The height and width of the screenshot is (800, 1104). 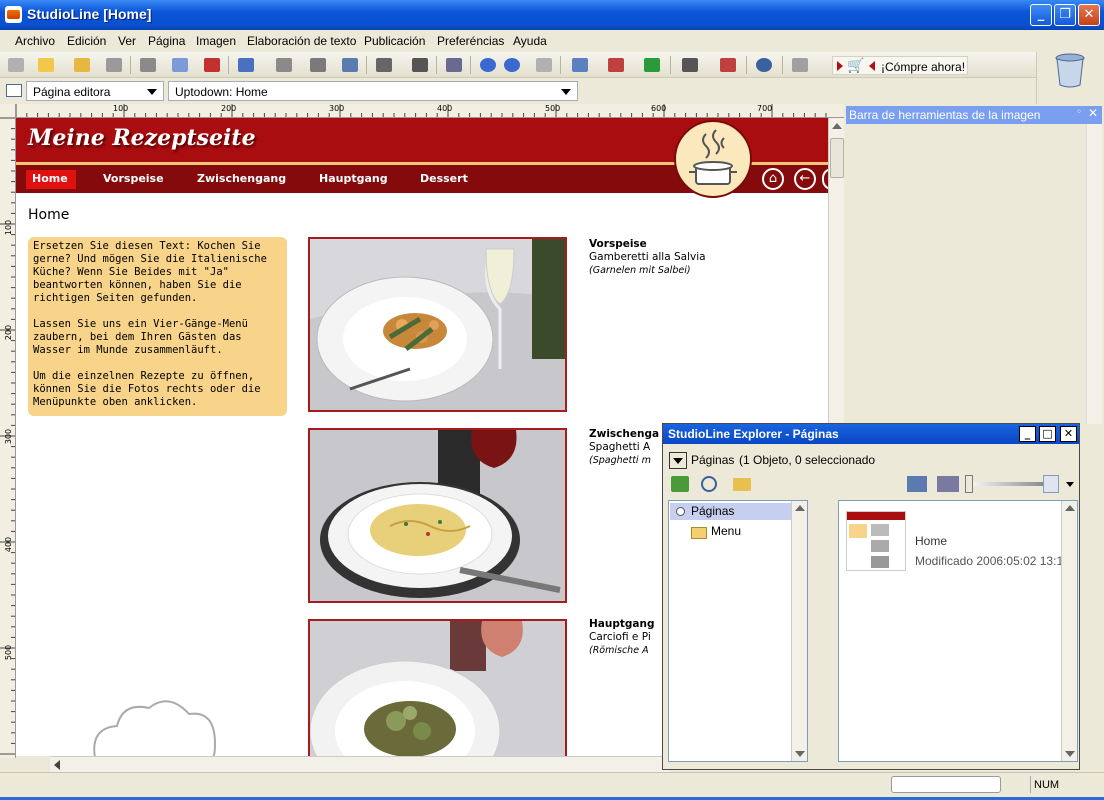 I want to click on zoom-icon, so click(x=764, y=65).